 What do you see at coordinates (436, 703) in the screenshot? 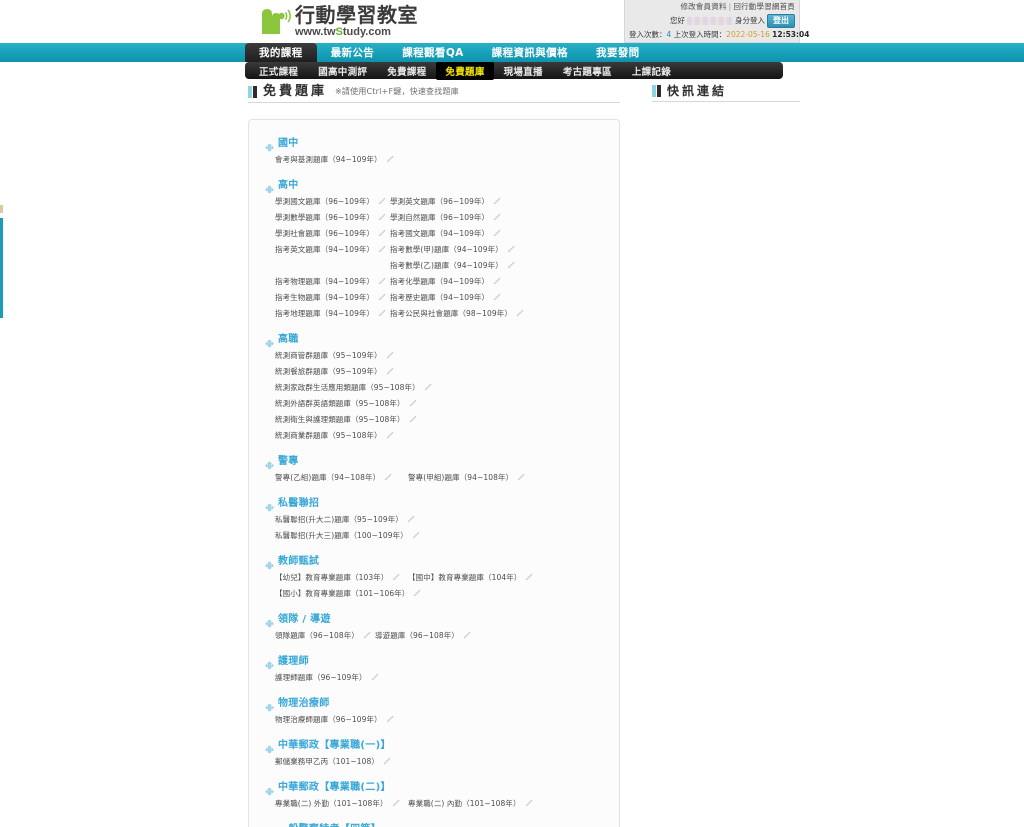
I see `group-header: 物理治療師` at bounding box center [436, 703].